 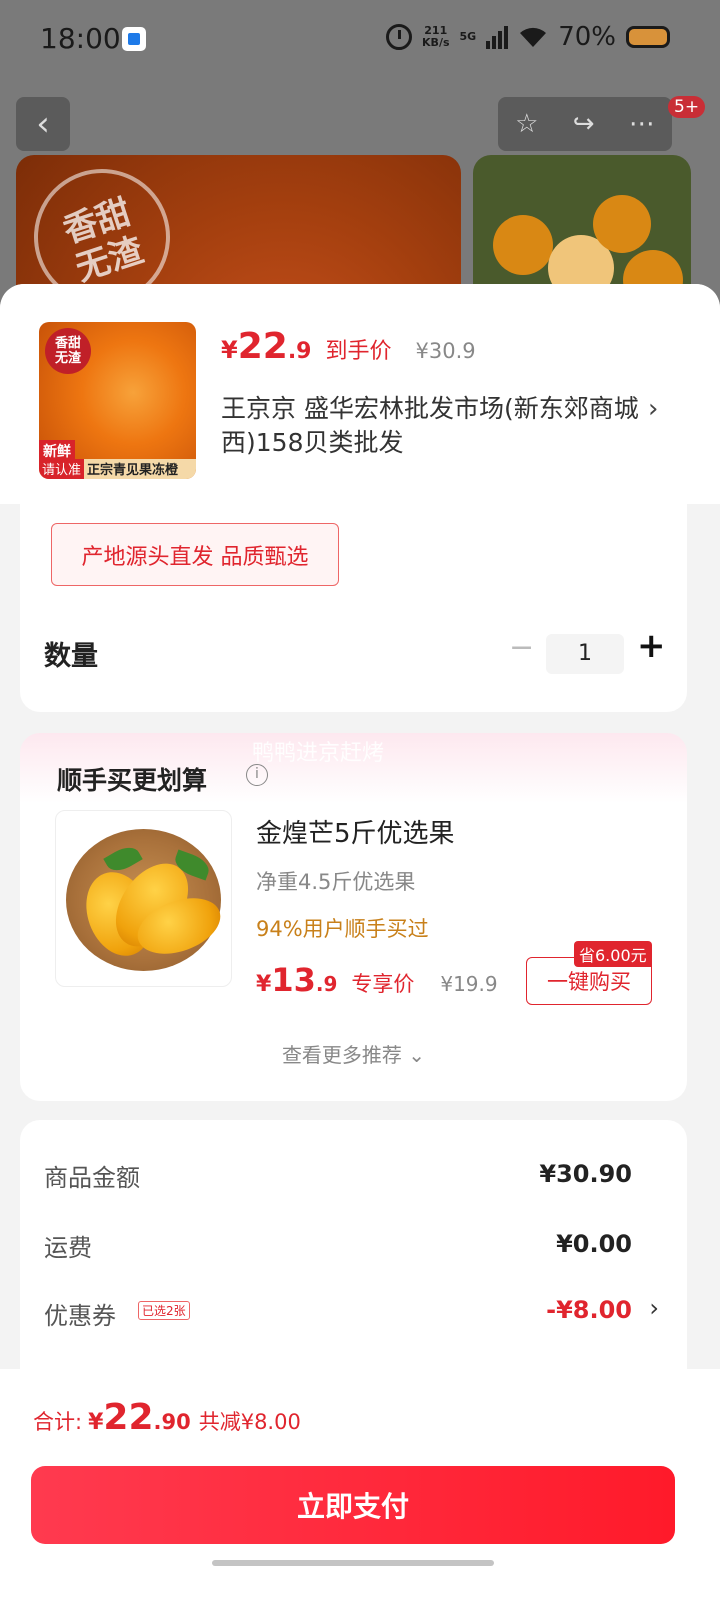 I want to click on origin-tag: 产地源头直发 品质甄选, so click(x=195, y=554).